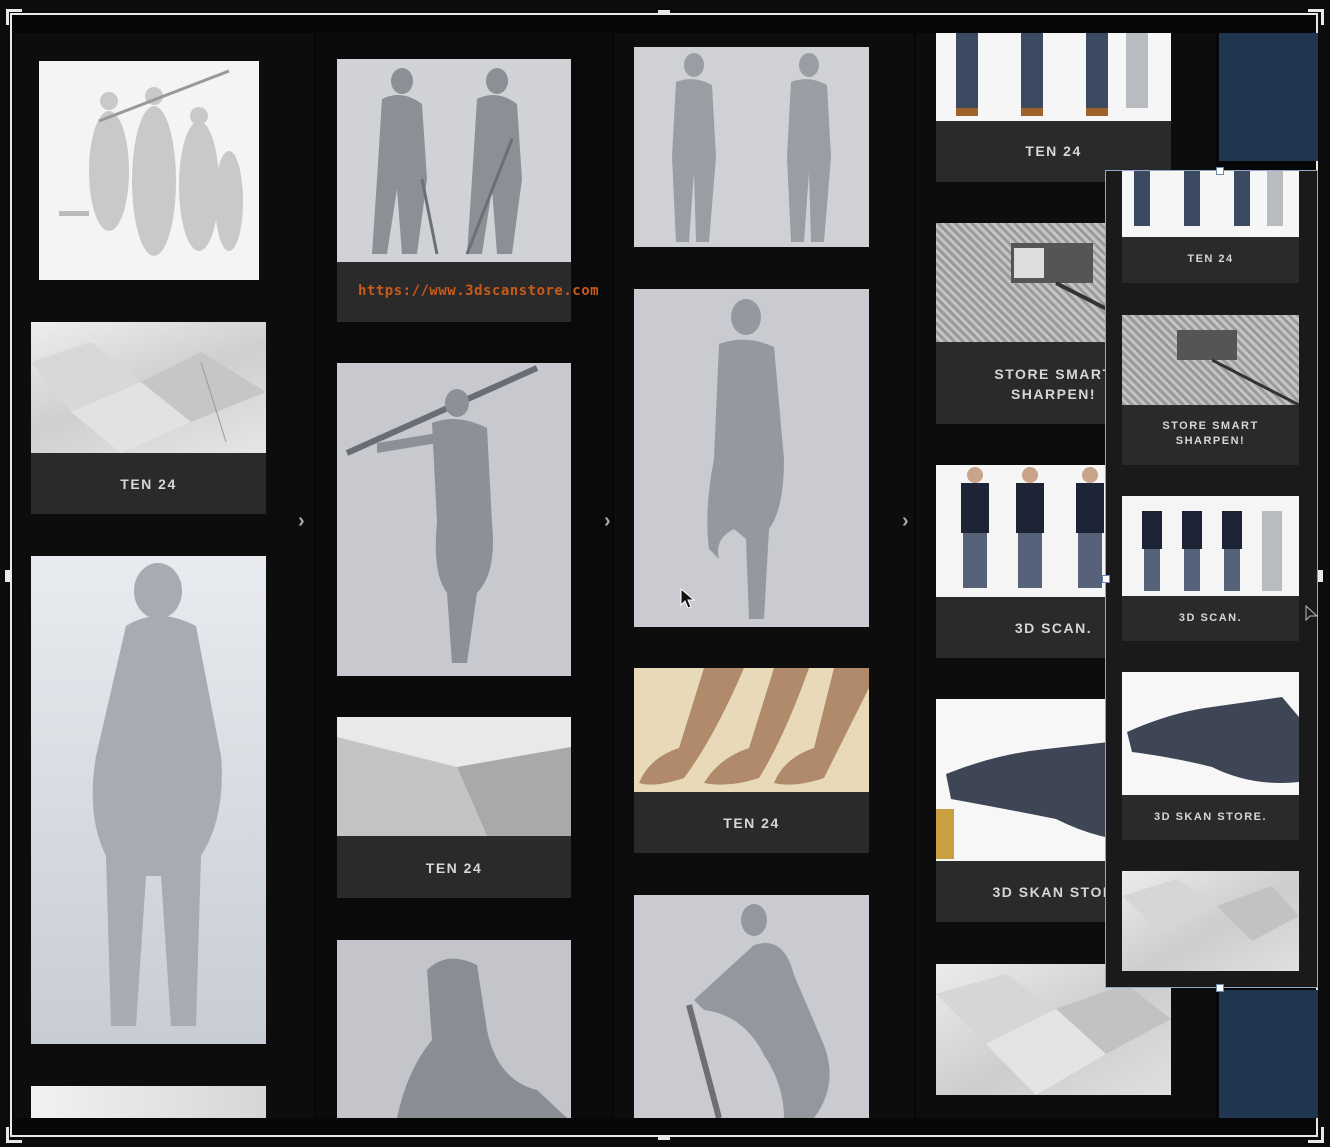 The height and width of the screenshot is (1147, 1330). What do you see at coordinates (1220, 171) in the screenshot?
I see `panel-handle-top` at bounding box center [1220, 171].